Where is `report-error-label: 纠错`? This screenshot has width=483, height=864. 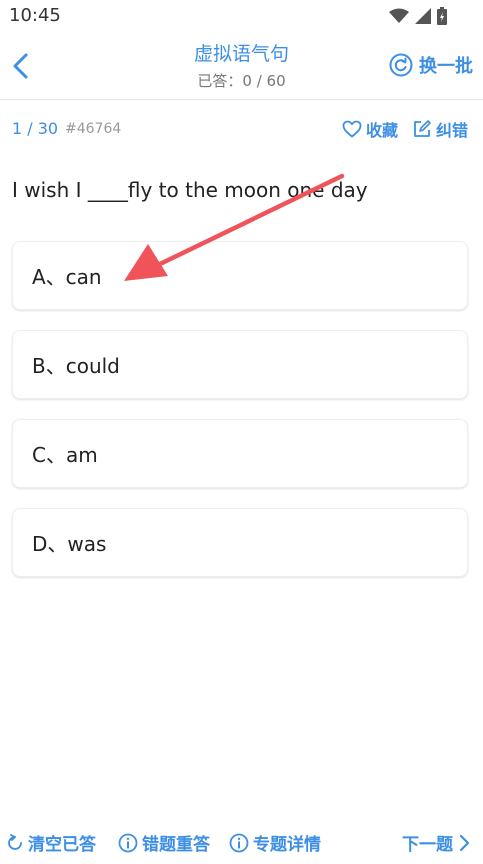 report-error-label: 纠错 is located at coordinates (451, 130).